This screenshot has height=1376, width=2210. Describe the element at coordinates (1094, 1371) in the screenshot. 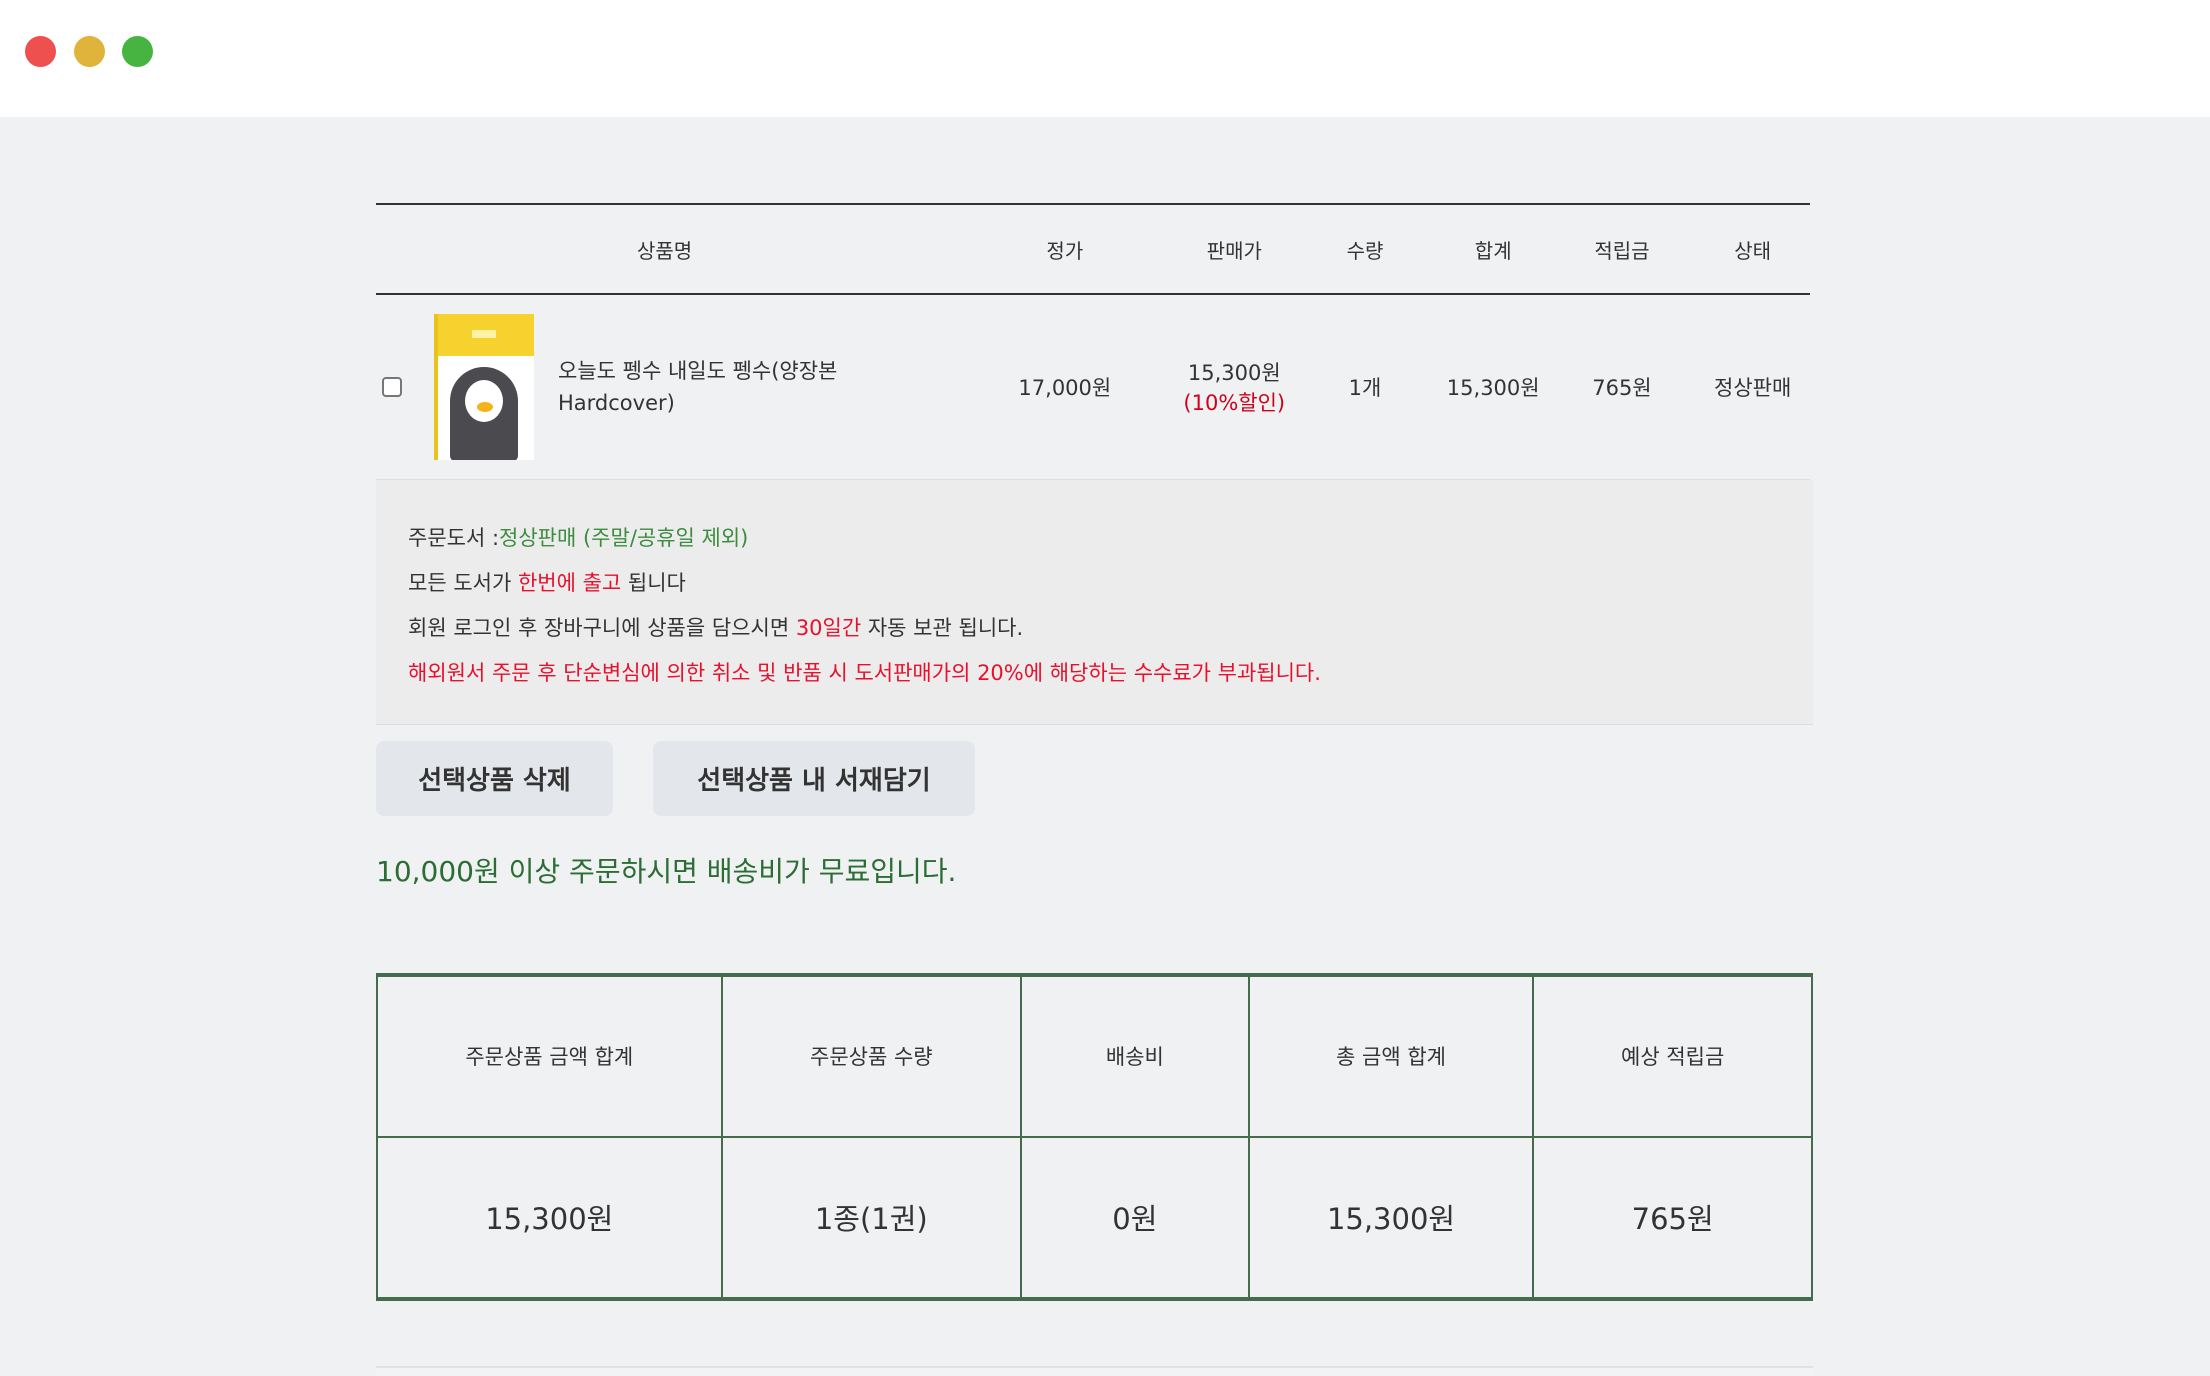

I see `next-section-edge` at that location.